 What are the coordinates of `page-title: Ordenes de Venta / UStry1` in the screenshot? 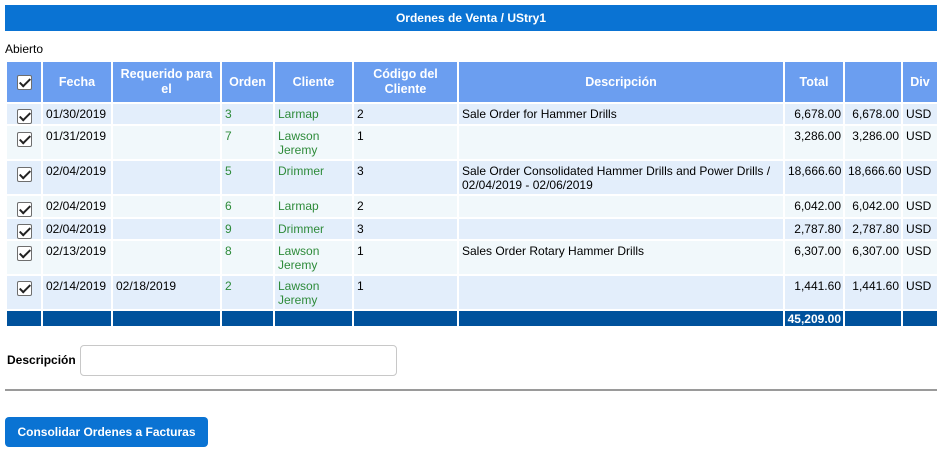 It's located at (471, 18).